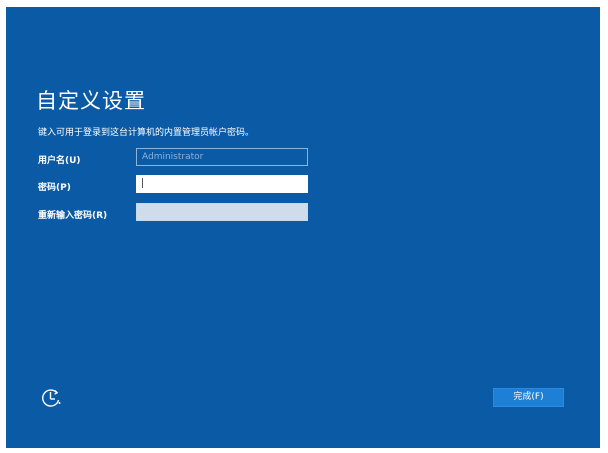 This screenshot has height=453, width=608. I want to click on password-label: 密码(P), so click(54, 188).